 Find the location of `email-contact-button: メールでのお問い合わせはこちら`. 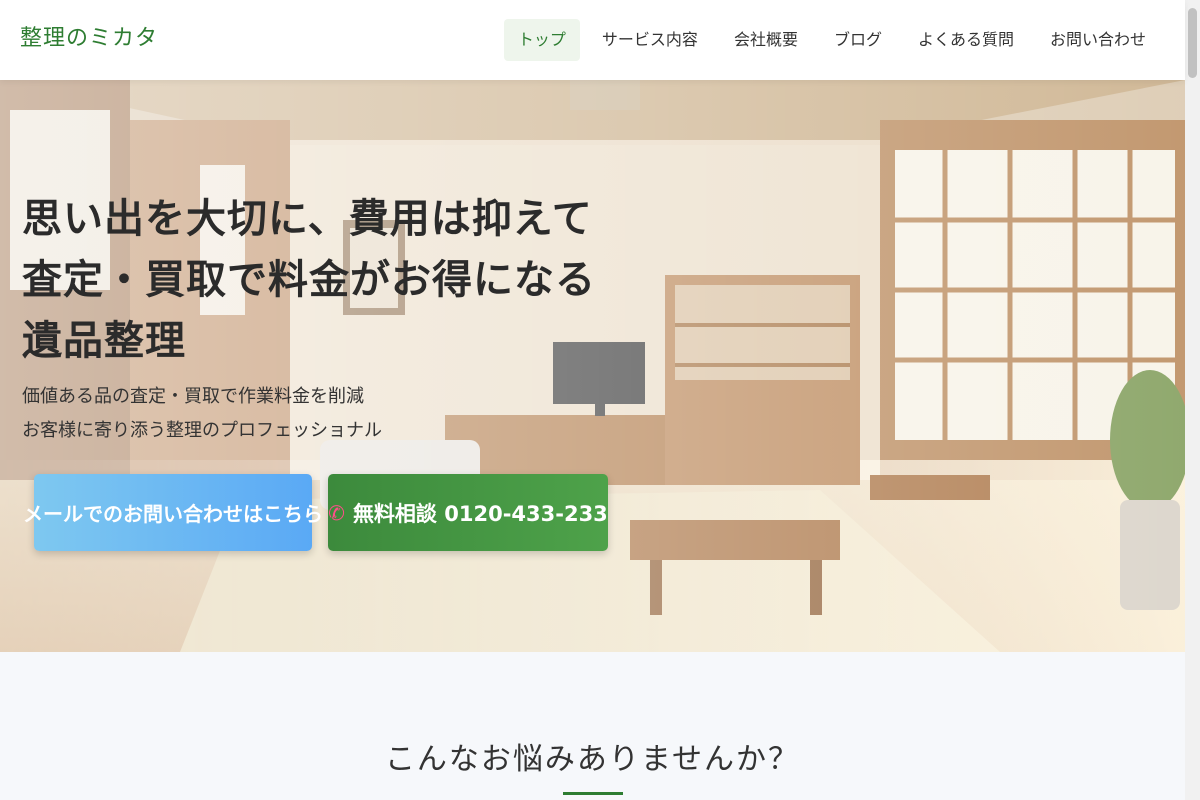

email-contact-button: メールでのお問い合わせはこちら is located at coordinates (173, 512).